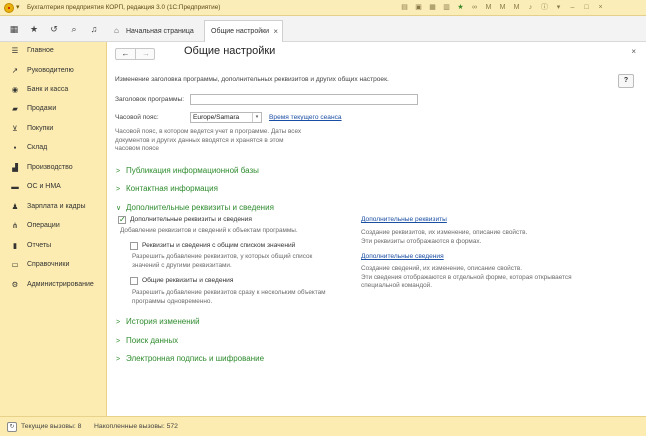  I want to click on section-contacts: > Контактная информация, so click(167, 188).